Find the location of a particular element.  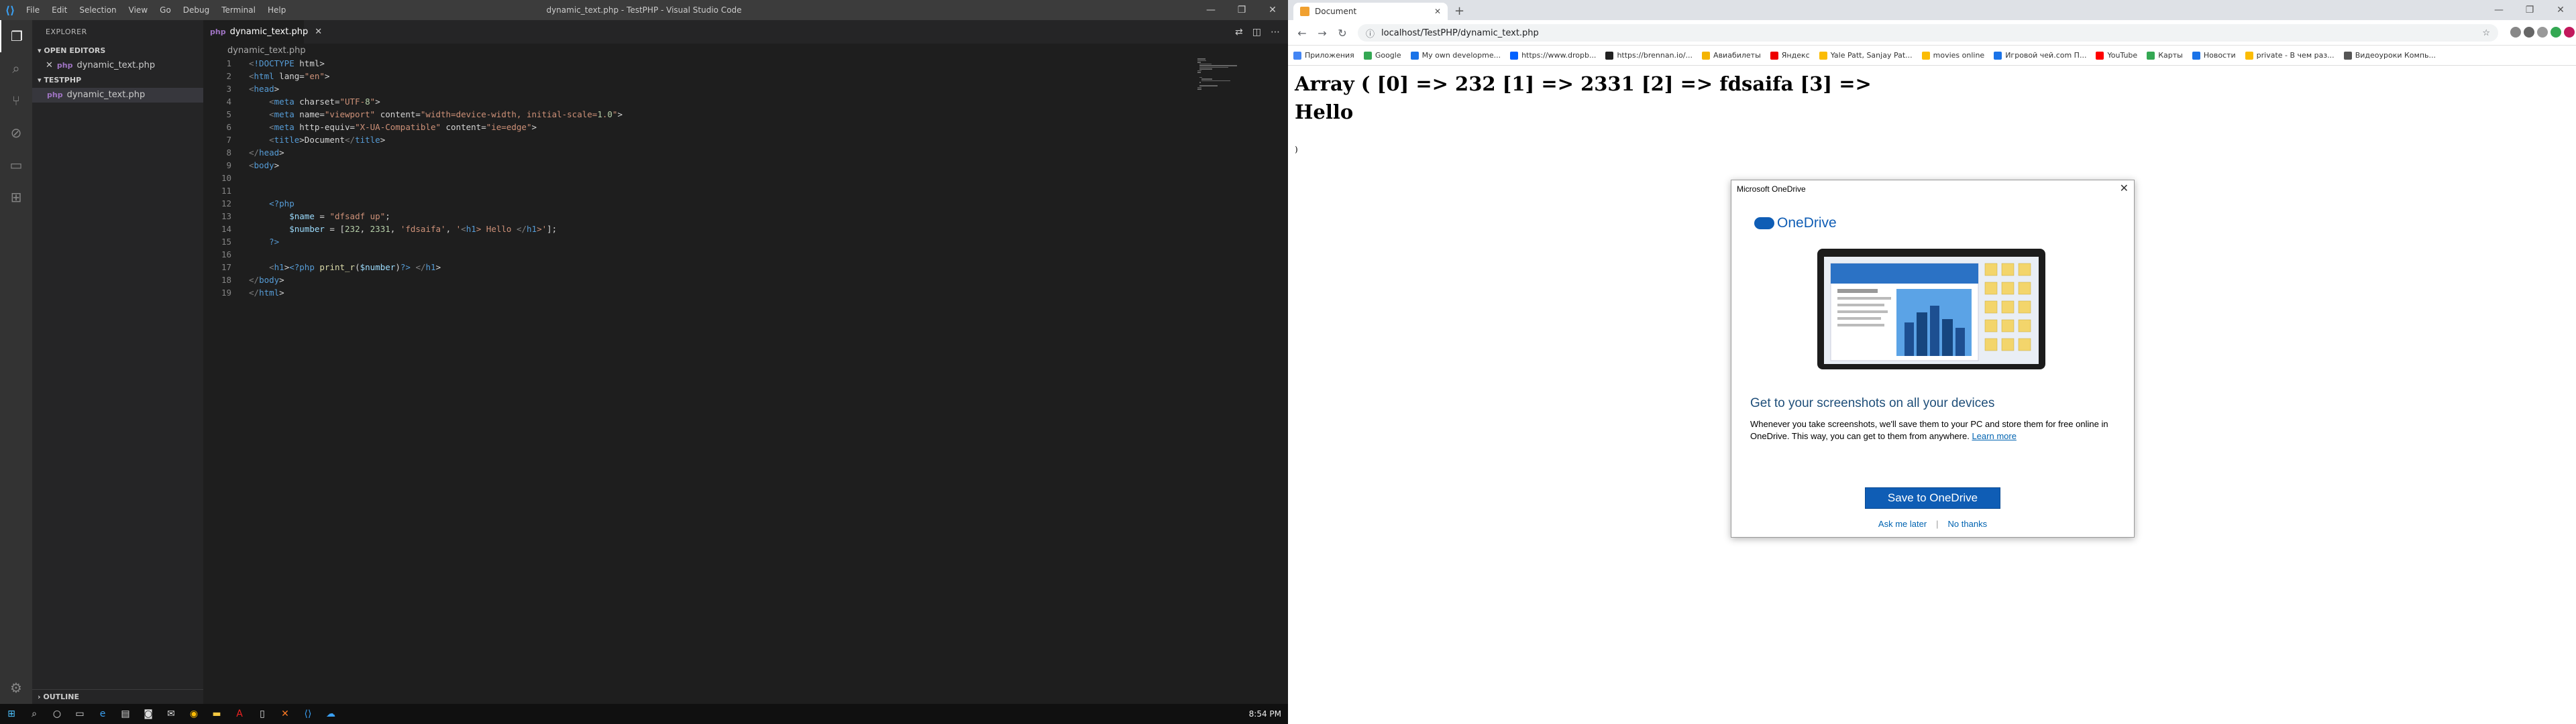

open-editor-item: ✕ php dynamic_text.php is located at coordinates (117, 65).